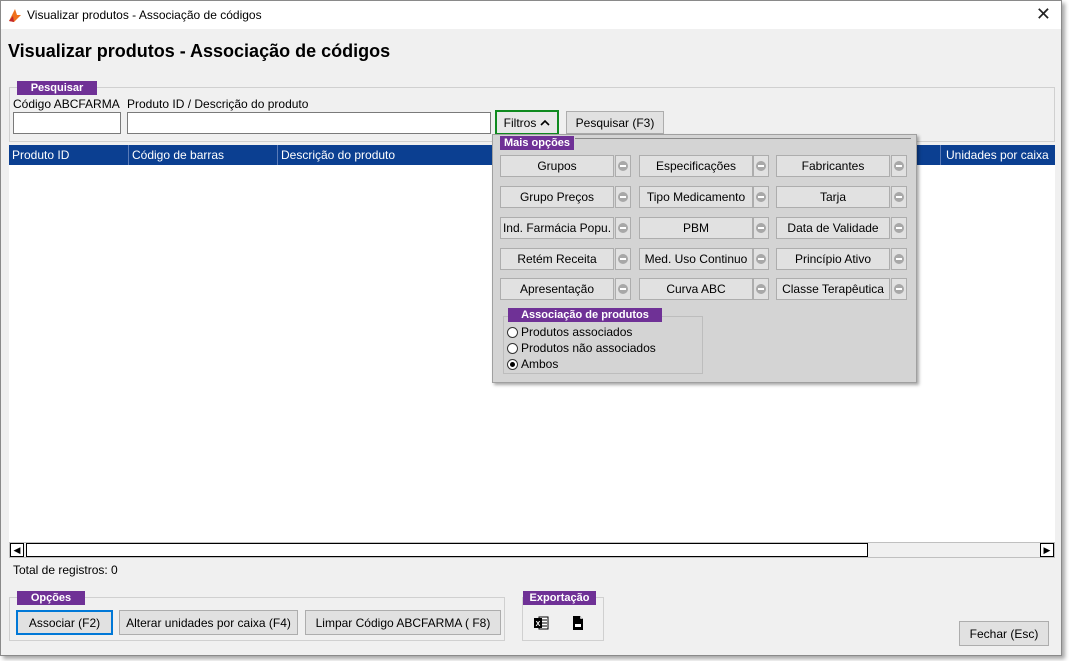  Describe the element at coordinates (761, 197) in the screenshot. I see `remove-tipo-medicamento-icon` at that location.